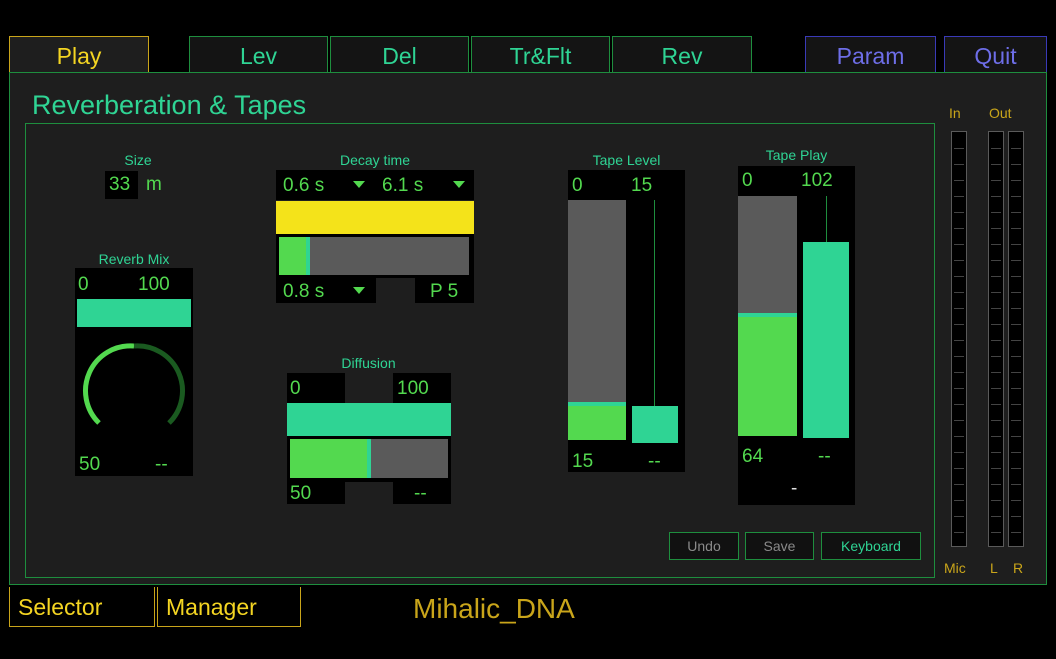 The image size is (1056, 659). Describe the element at coordinates (295, 388) in the screenshot. I see `diffusion-min: 0` at that location.